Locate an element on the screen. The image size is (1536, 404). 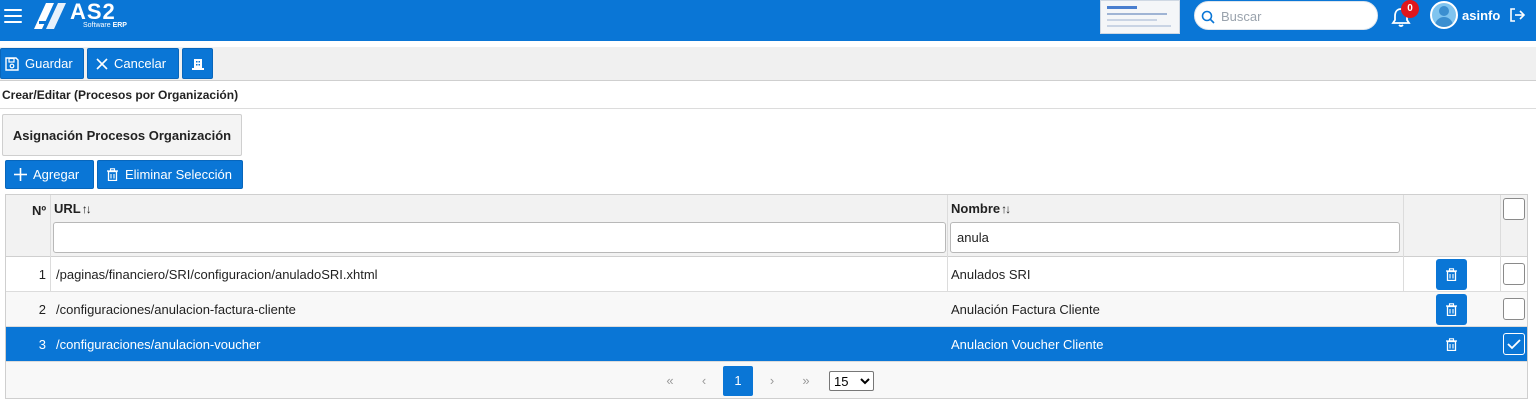
row-nombre: Anulados SRI is located at coordinates (991, 274).